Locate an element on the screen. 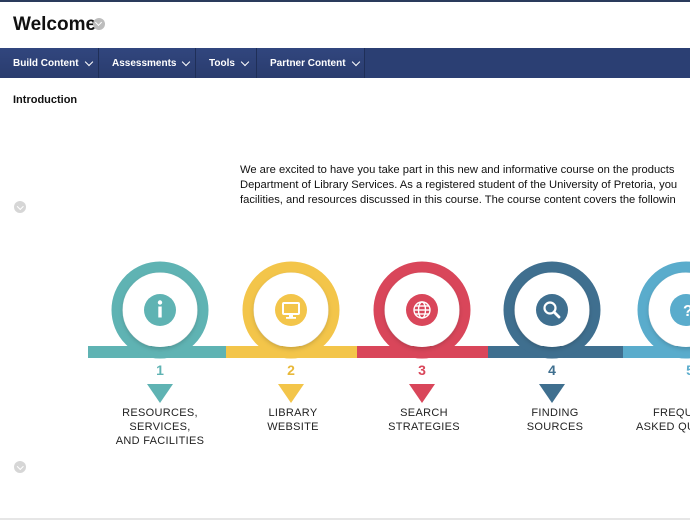 This screenshot has height=520, width=690. step-3-label: SEARCH STRATEGIES is located at coordinates (424, 420).